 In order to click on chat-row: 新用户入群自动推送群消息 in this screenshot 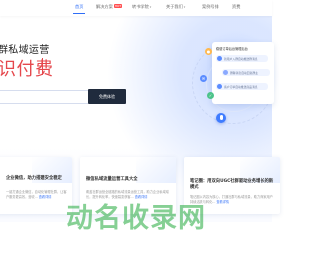, I will do `click(242, 58)`.